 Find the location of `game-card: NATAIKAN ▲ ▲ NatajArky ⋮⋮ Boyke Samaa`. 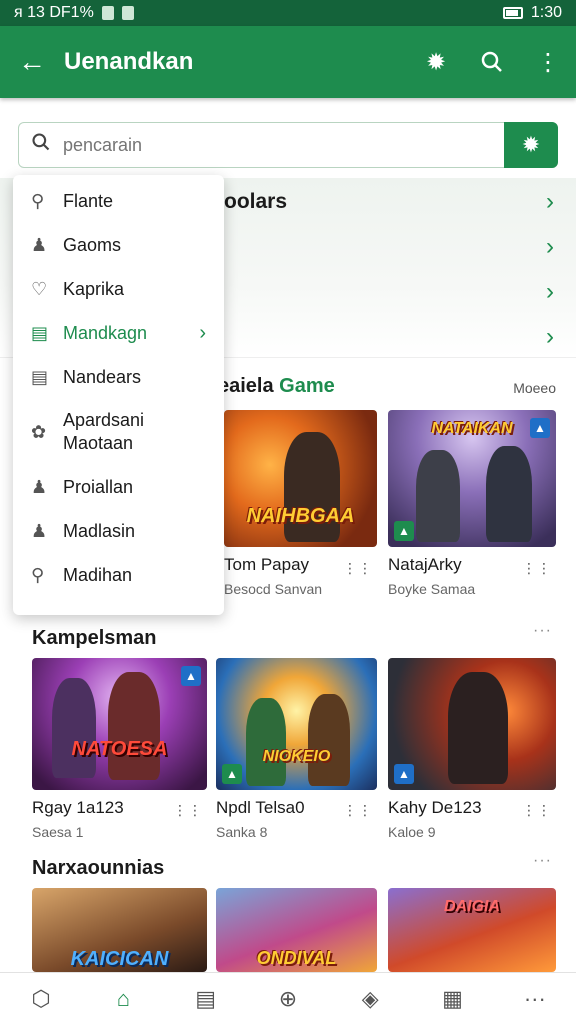

game-card: NATAIKAN ▲ ▲ NatajArky ⋮⋮ Boyke Samaa is located at coordinates (472, 503).